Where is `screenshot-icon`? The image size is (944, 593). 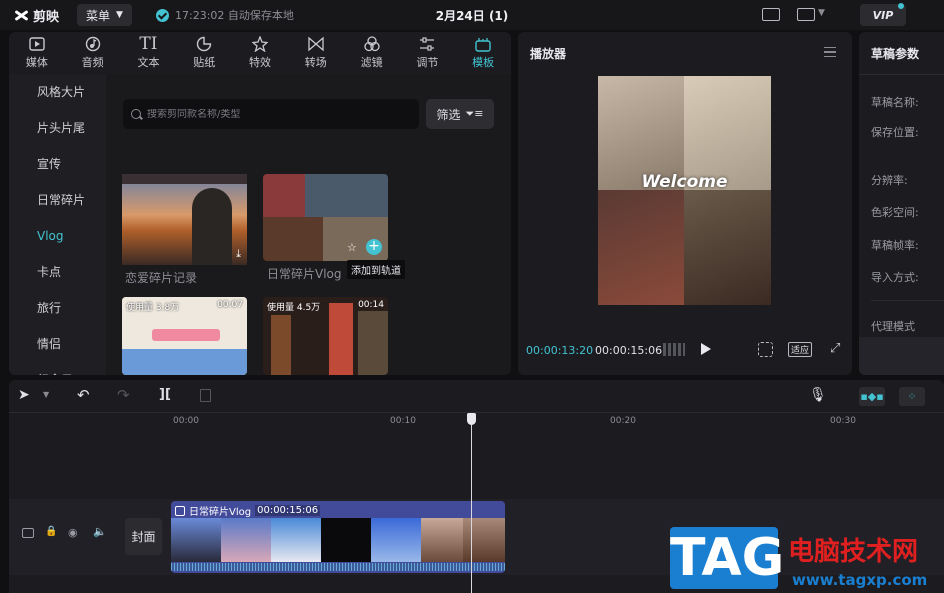 screenshot-icon is located at coordinates (765, 349).